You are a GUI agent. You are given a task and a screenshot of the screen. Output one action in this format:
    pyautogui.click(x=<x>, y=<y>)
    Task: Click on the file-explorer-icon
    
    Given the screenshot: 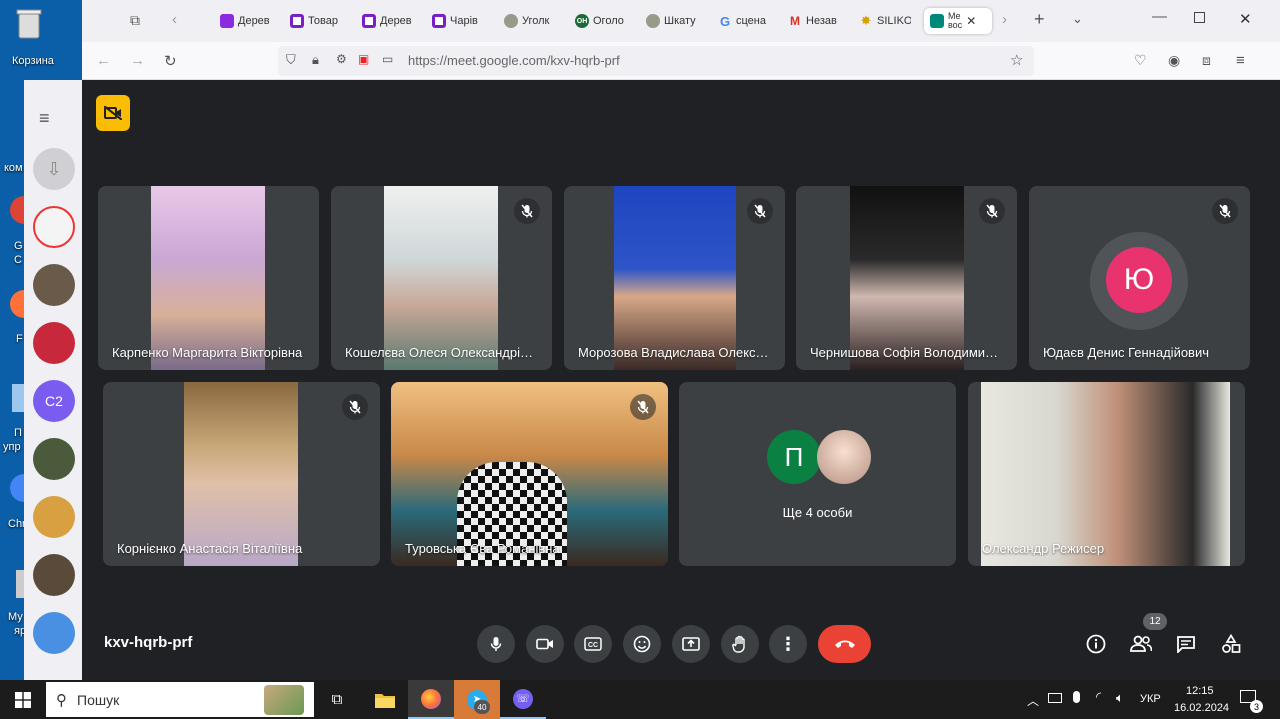 What is the action you would take?
    pyautogui.click(x=385, y=699)
    